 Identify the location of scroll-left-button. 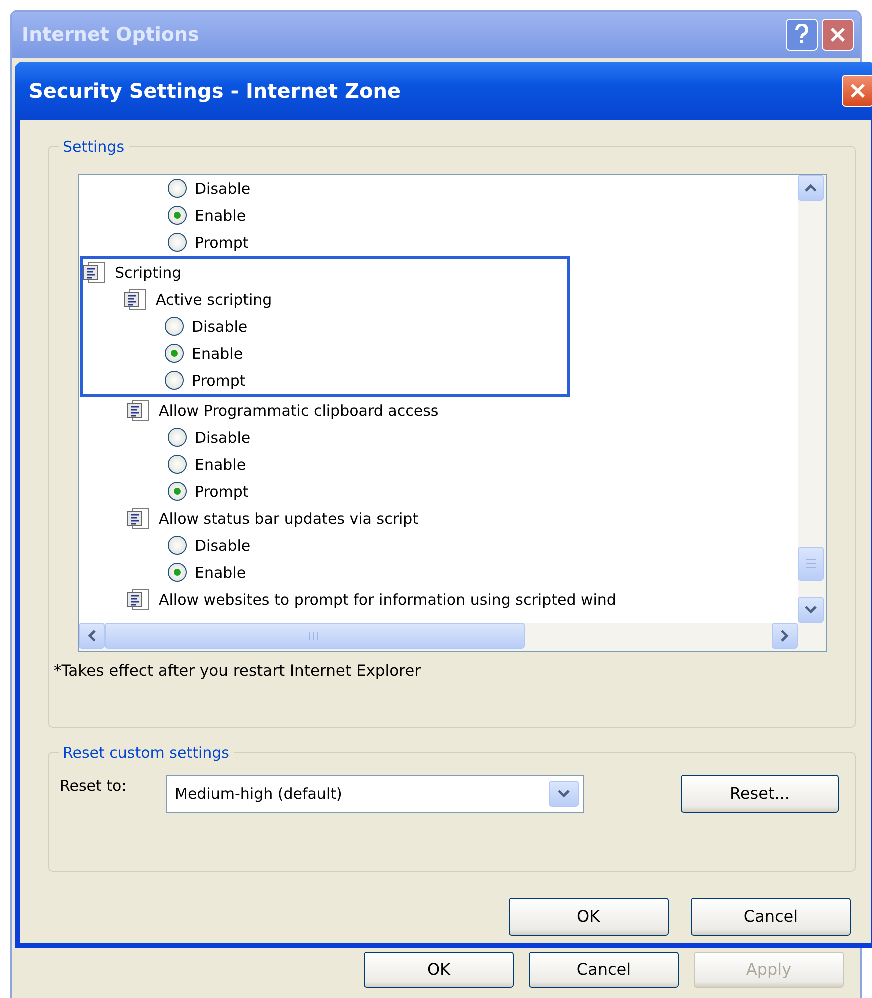
(92, 636).